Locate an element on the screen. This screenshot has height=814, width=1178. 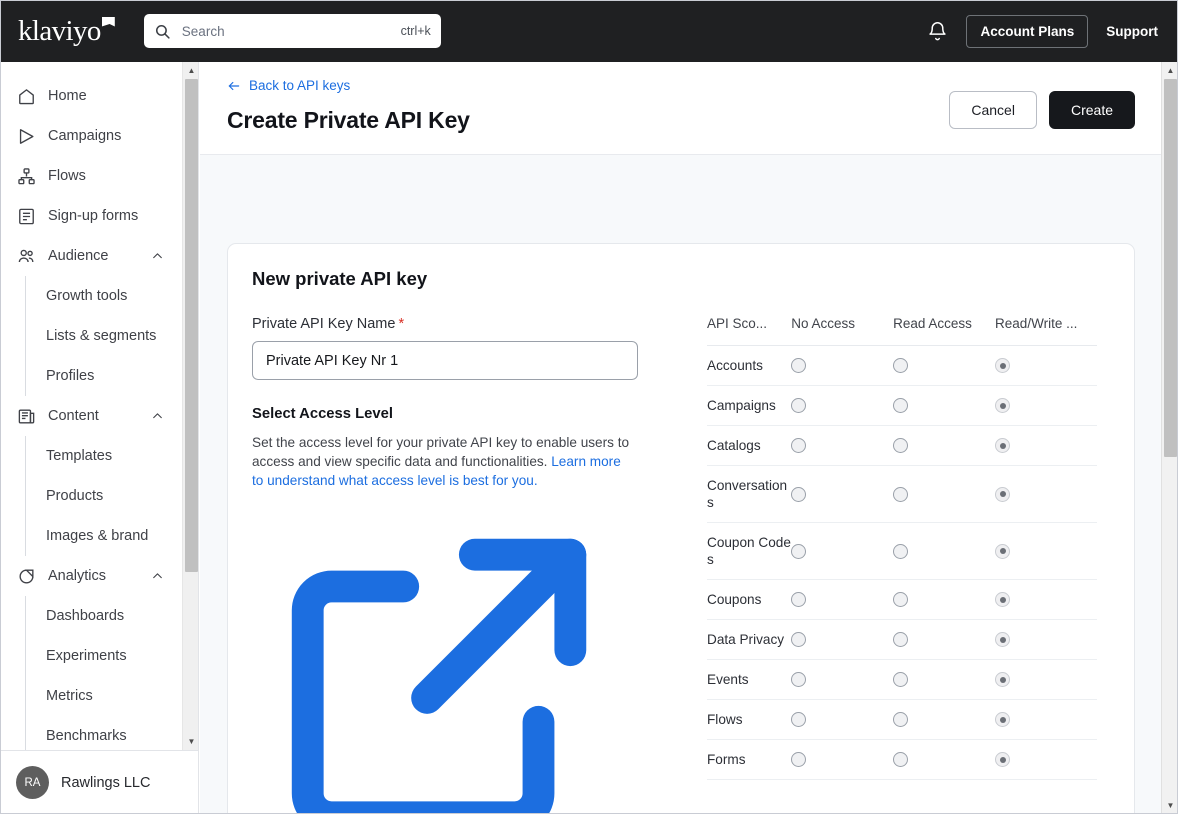
sidebar-item-audience: Audience is located at coordinates (91, 256).